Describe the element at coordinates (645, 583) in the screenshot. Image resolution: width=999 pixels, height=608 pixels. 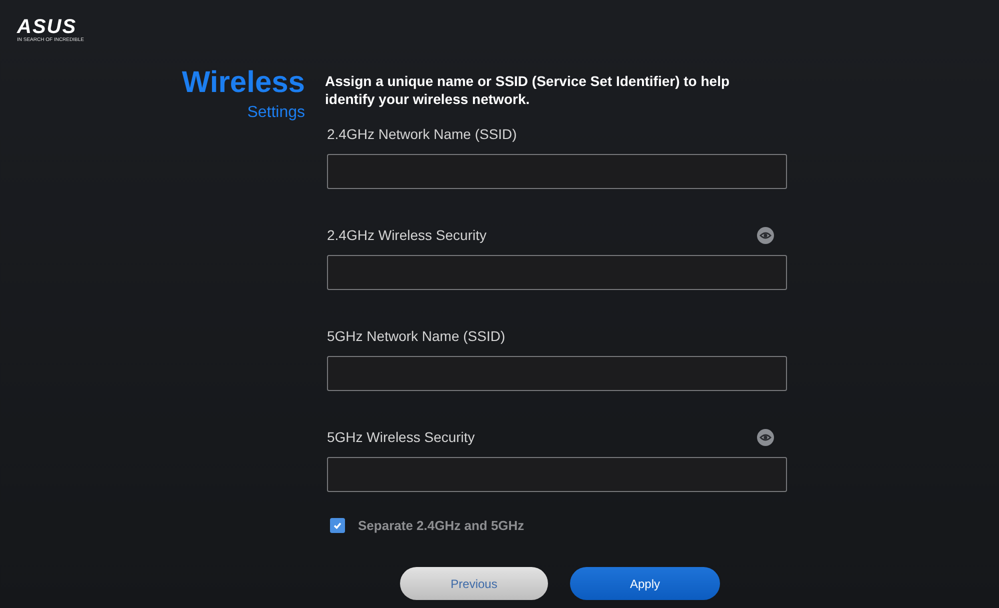
I see `apply-button: Apply` at that location.